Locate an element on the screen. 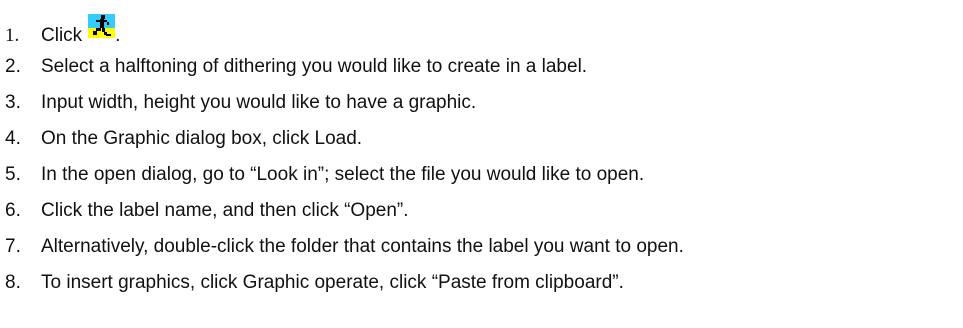 The width and height of the screenshot is (963, 328). step-number: 1. is located at coordinates (12, 35).